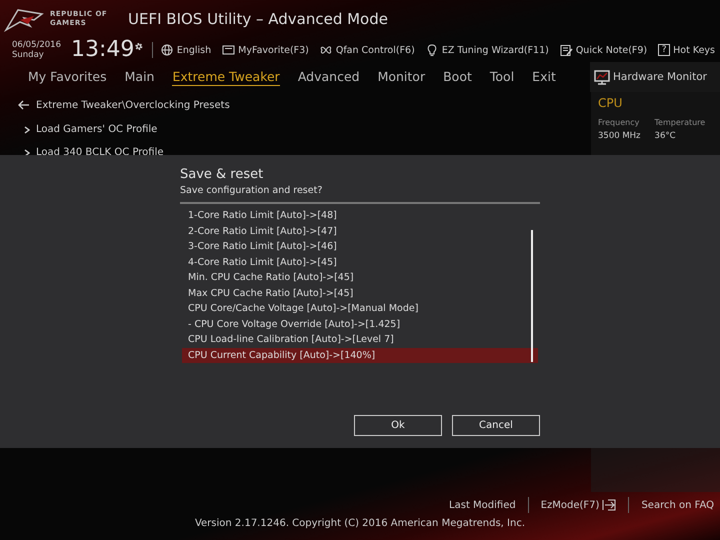 This screenshot has height=540, width=720. What do you see at coordinates (619, 136) in the screenshot?
I see `field-value: 3500 MHz` at bounding box center [619, 136].